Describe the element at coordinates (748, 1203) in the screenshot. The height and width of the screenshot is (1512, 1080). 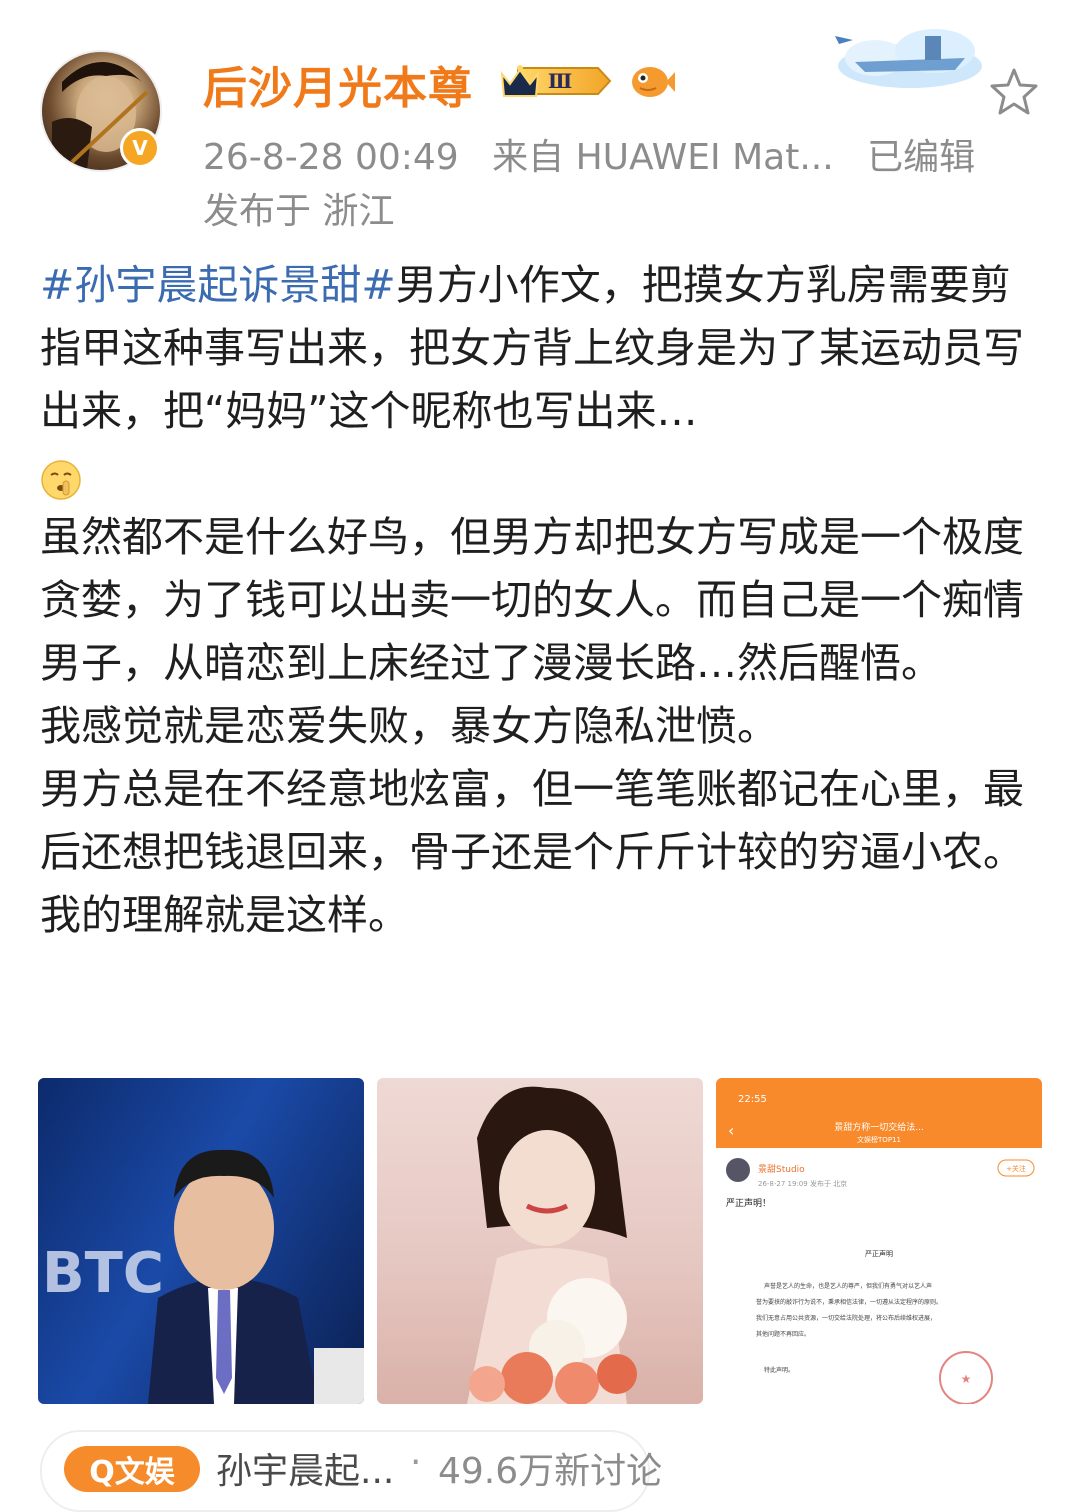
I see `screenshot-headline: 严正声明！` at that location.